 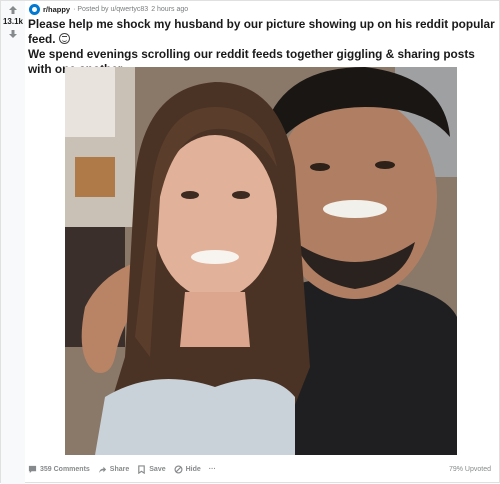 I want to click on share-icon, so click(x=102, y=469).